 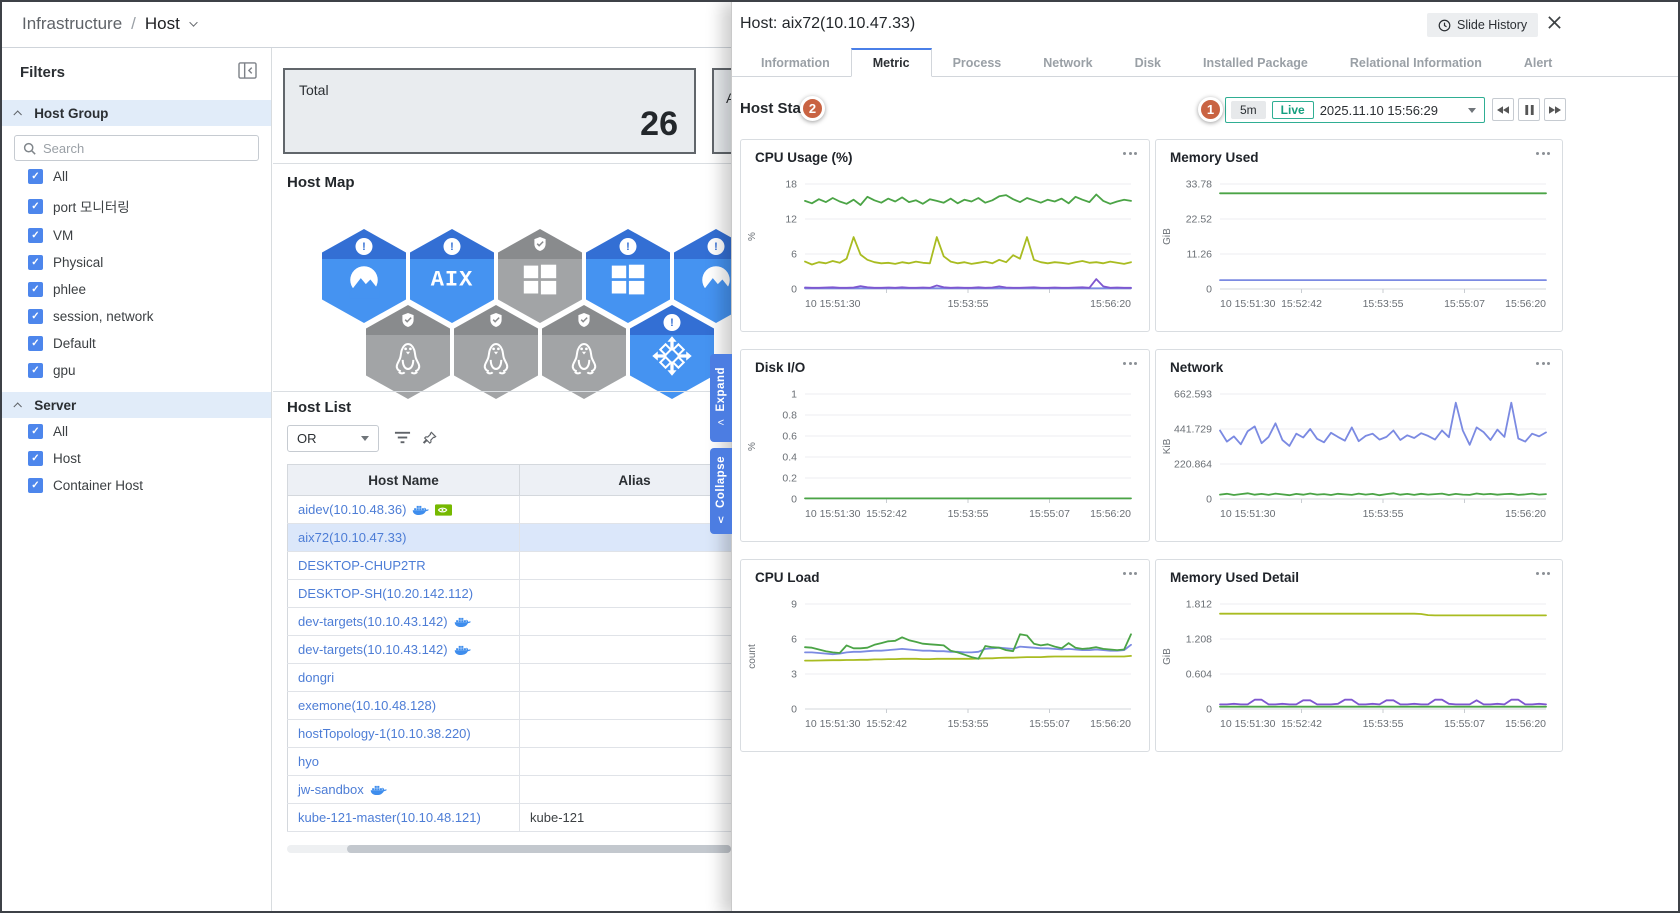 I want to click on host-name-cell: dongri, so click(x=403, y=677).